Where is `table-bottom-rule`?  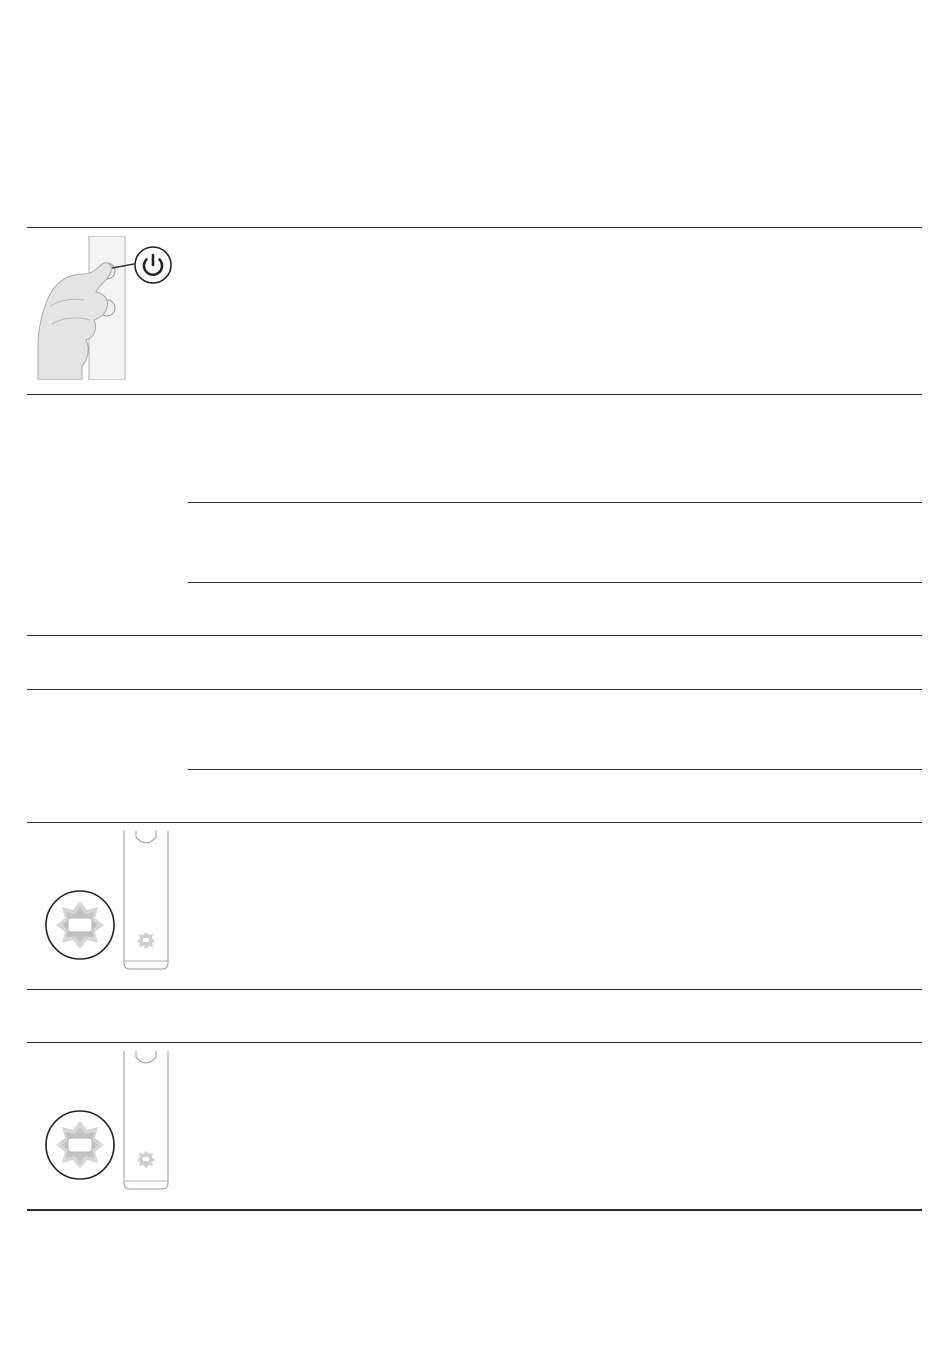
table-bottom-rule is located at coordinates (474, 1210).